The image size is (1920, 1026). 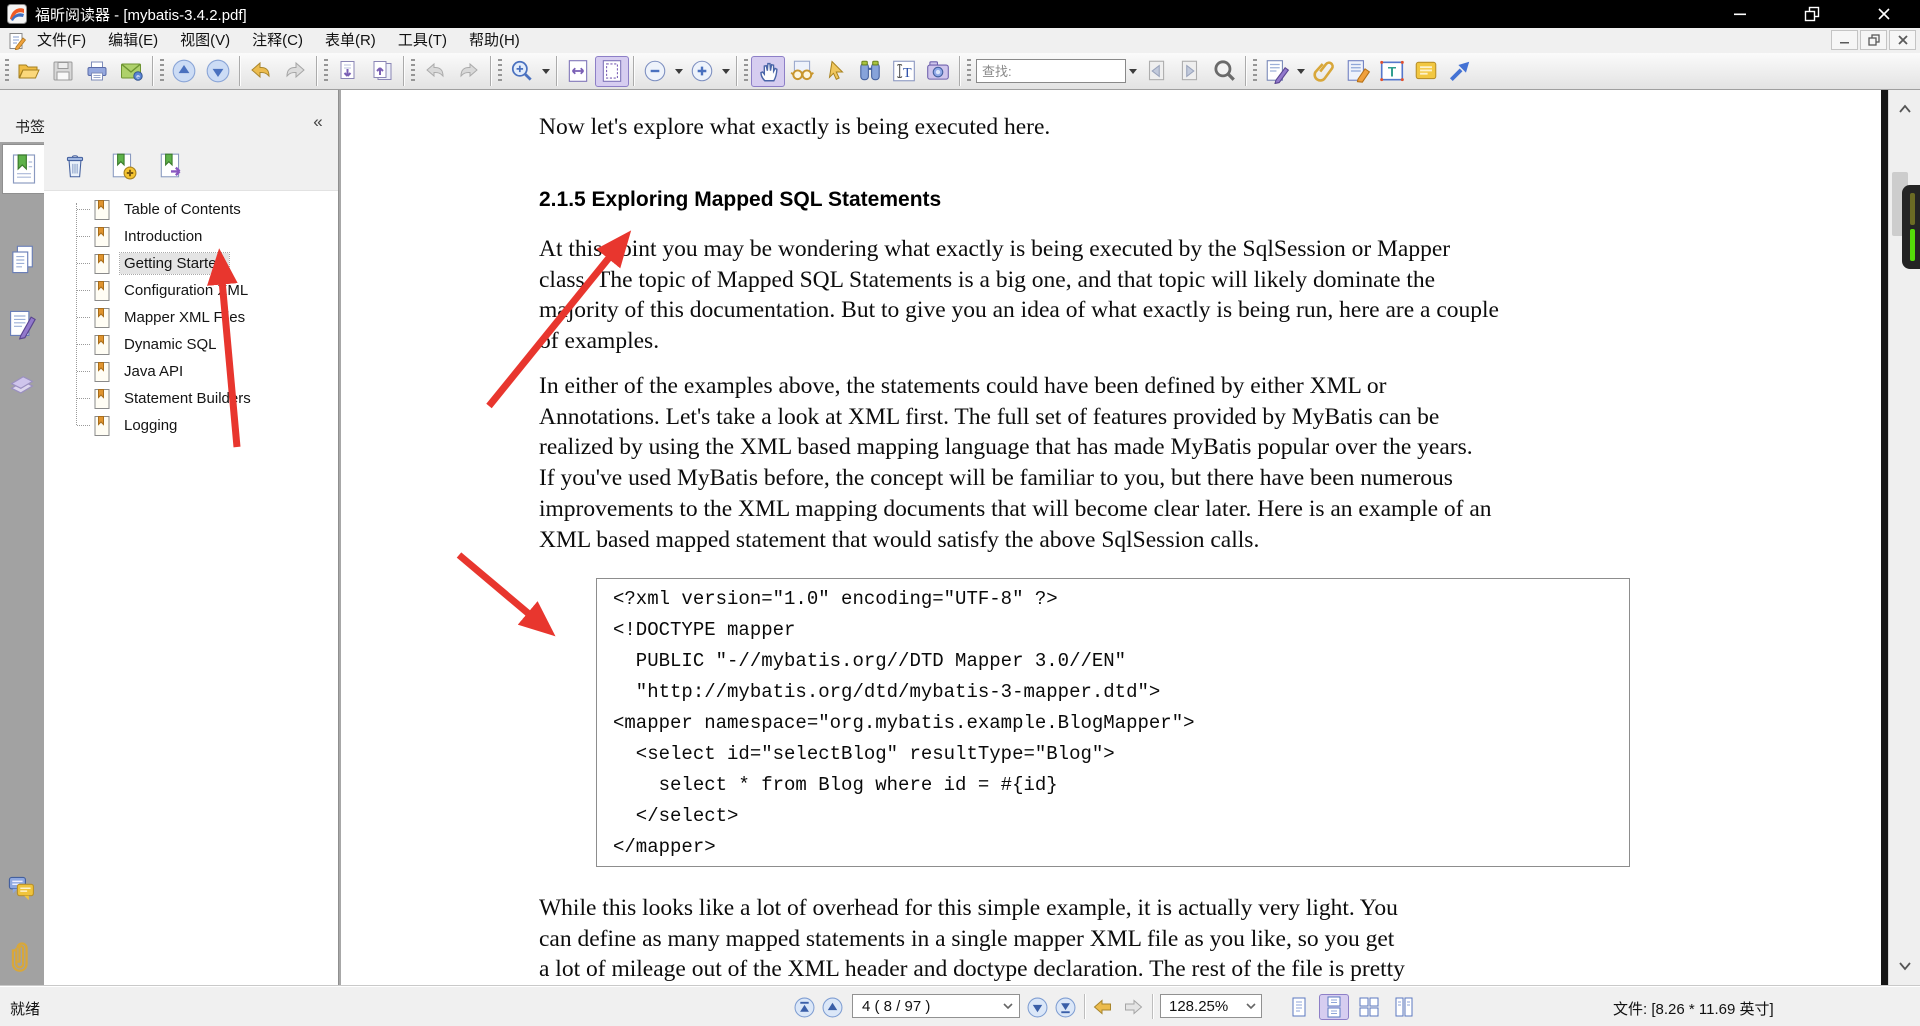 What do you see at coordinates (435, 71) in the screenshot?
I see `undo-button` at bounding box center [435, 71].